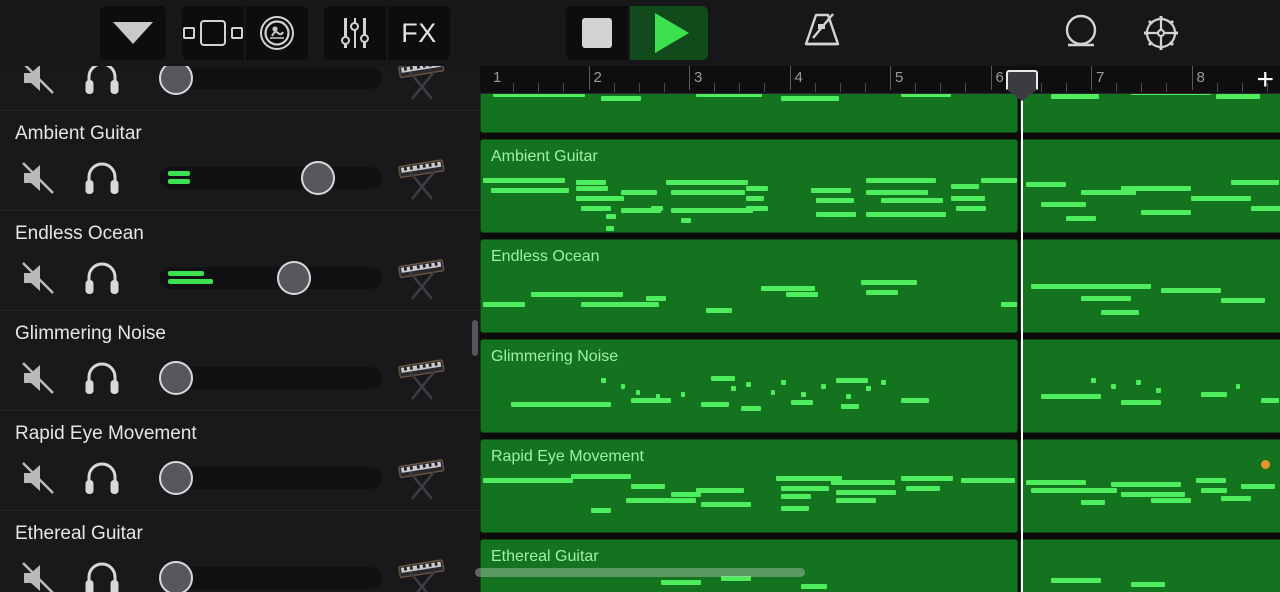 The image size is (1280, 592). Describe the element at coordinates (1021, 85) in the screenshot. I see `playhead-handle` at that location.